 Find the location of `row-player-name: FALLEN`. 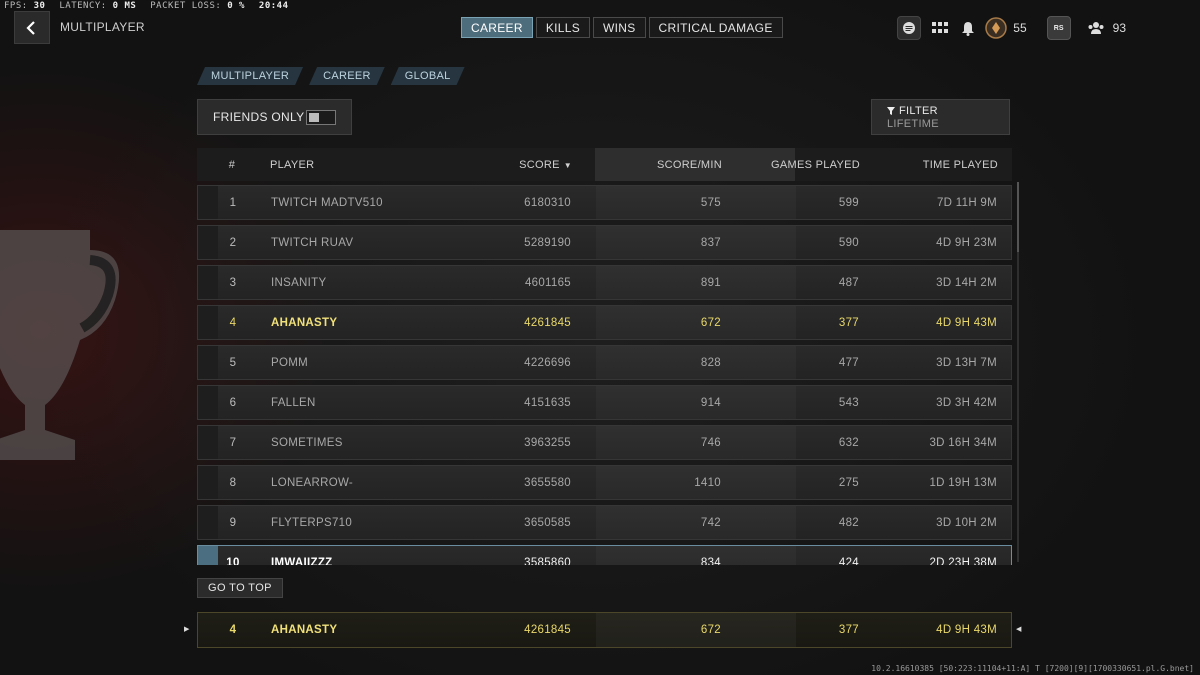

row-player-name: FALLEN is located at coordinates (293, 402).